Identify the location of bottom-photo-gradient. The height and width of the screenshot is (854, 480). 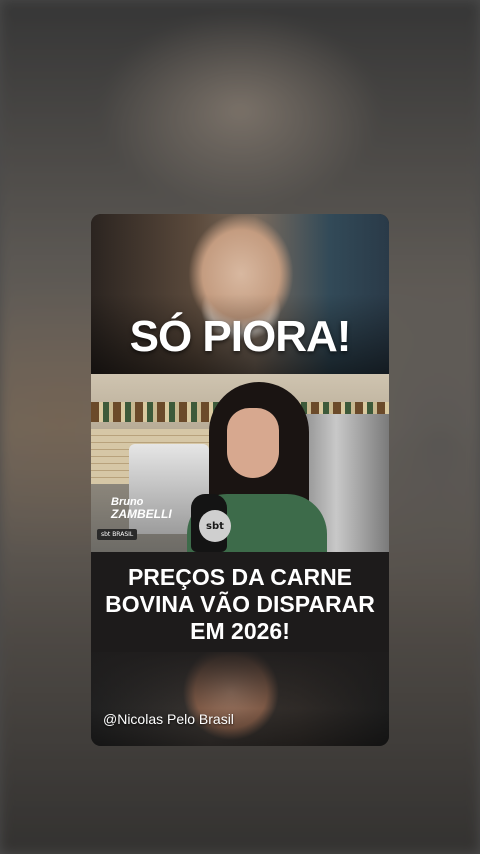
(240, 699).